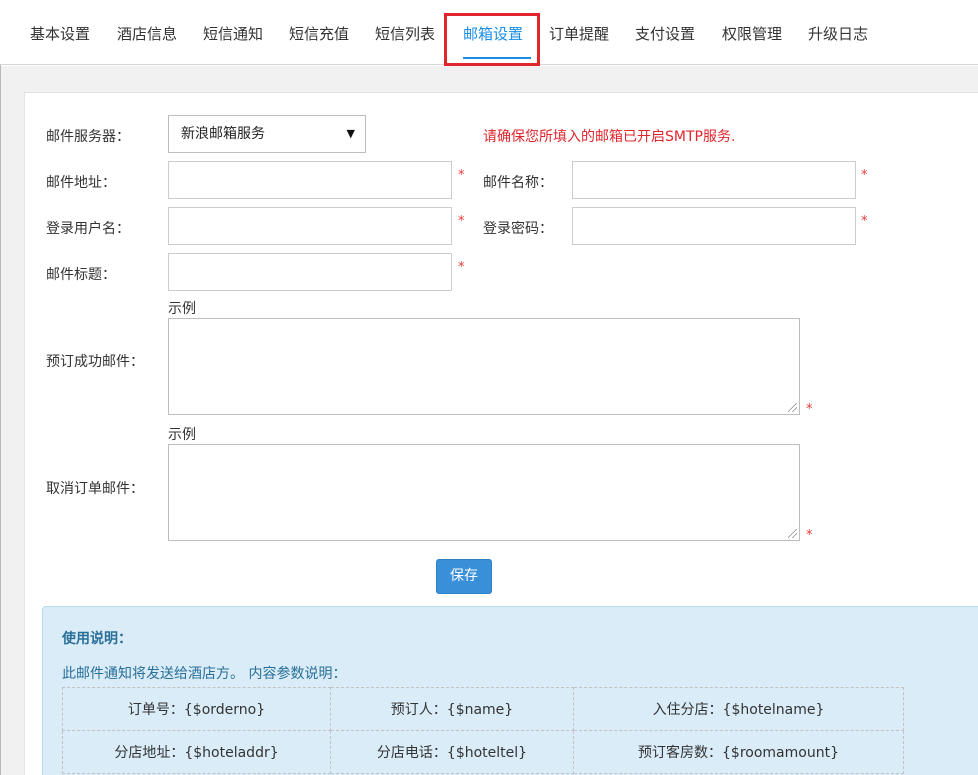 This screenshot has width=978, height=775. Describe the element at coordinates (267, 134) in the screenshot. I see `mail-server-select: 新浪邮箱服务 ▼` at that location.